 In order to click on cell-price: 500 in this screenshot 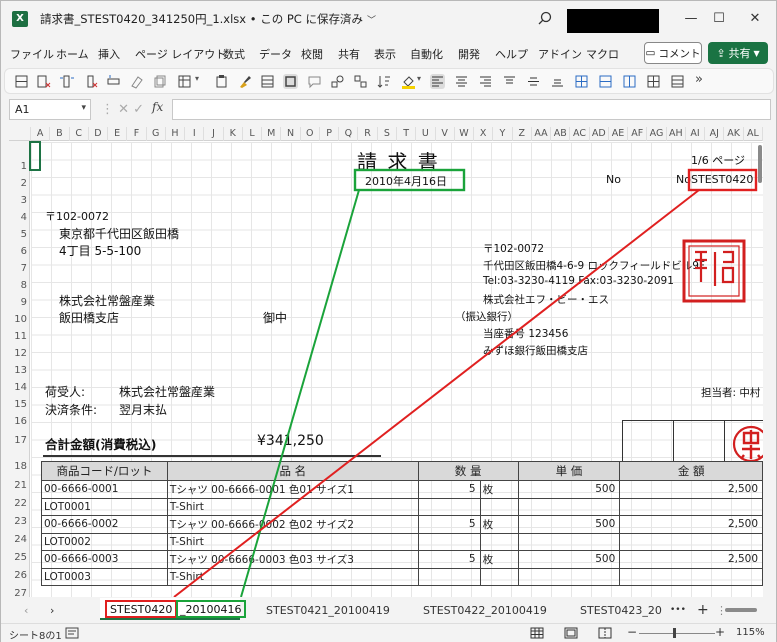, I will do `click(569, 559)`.